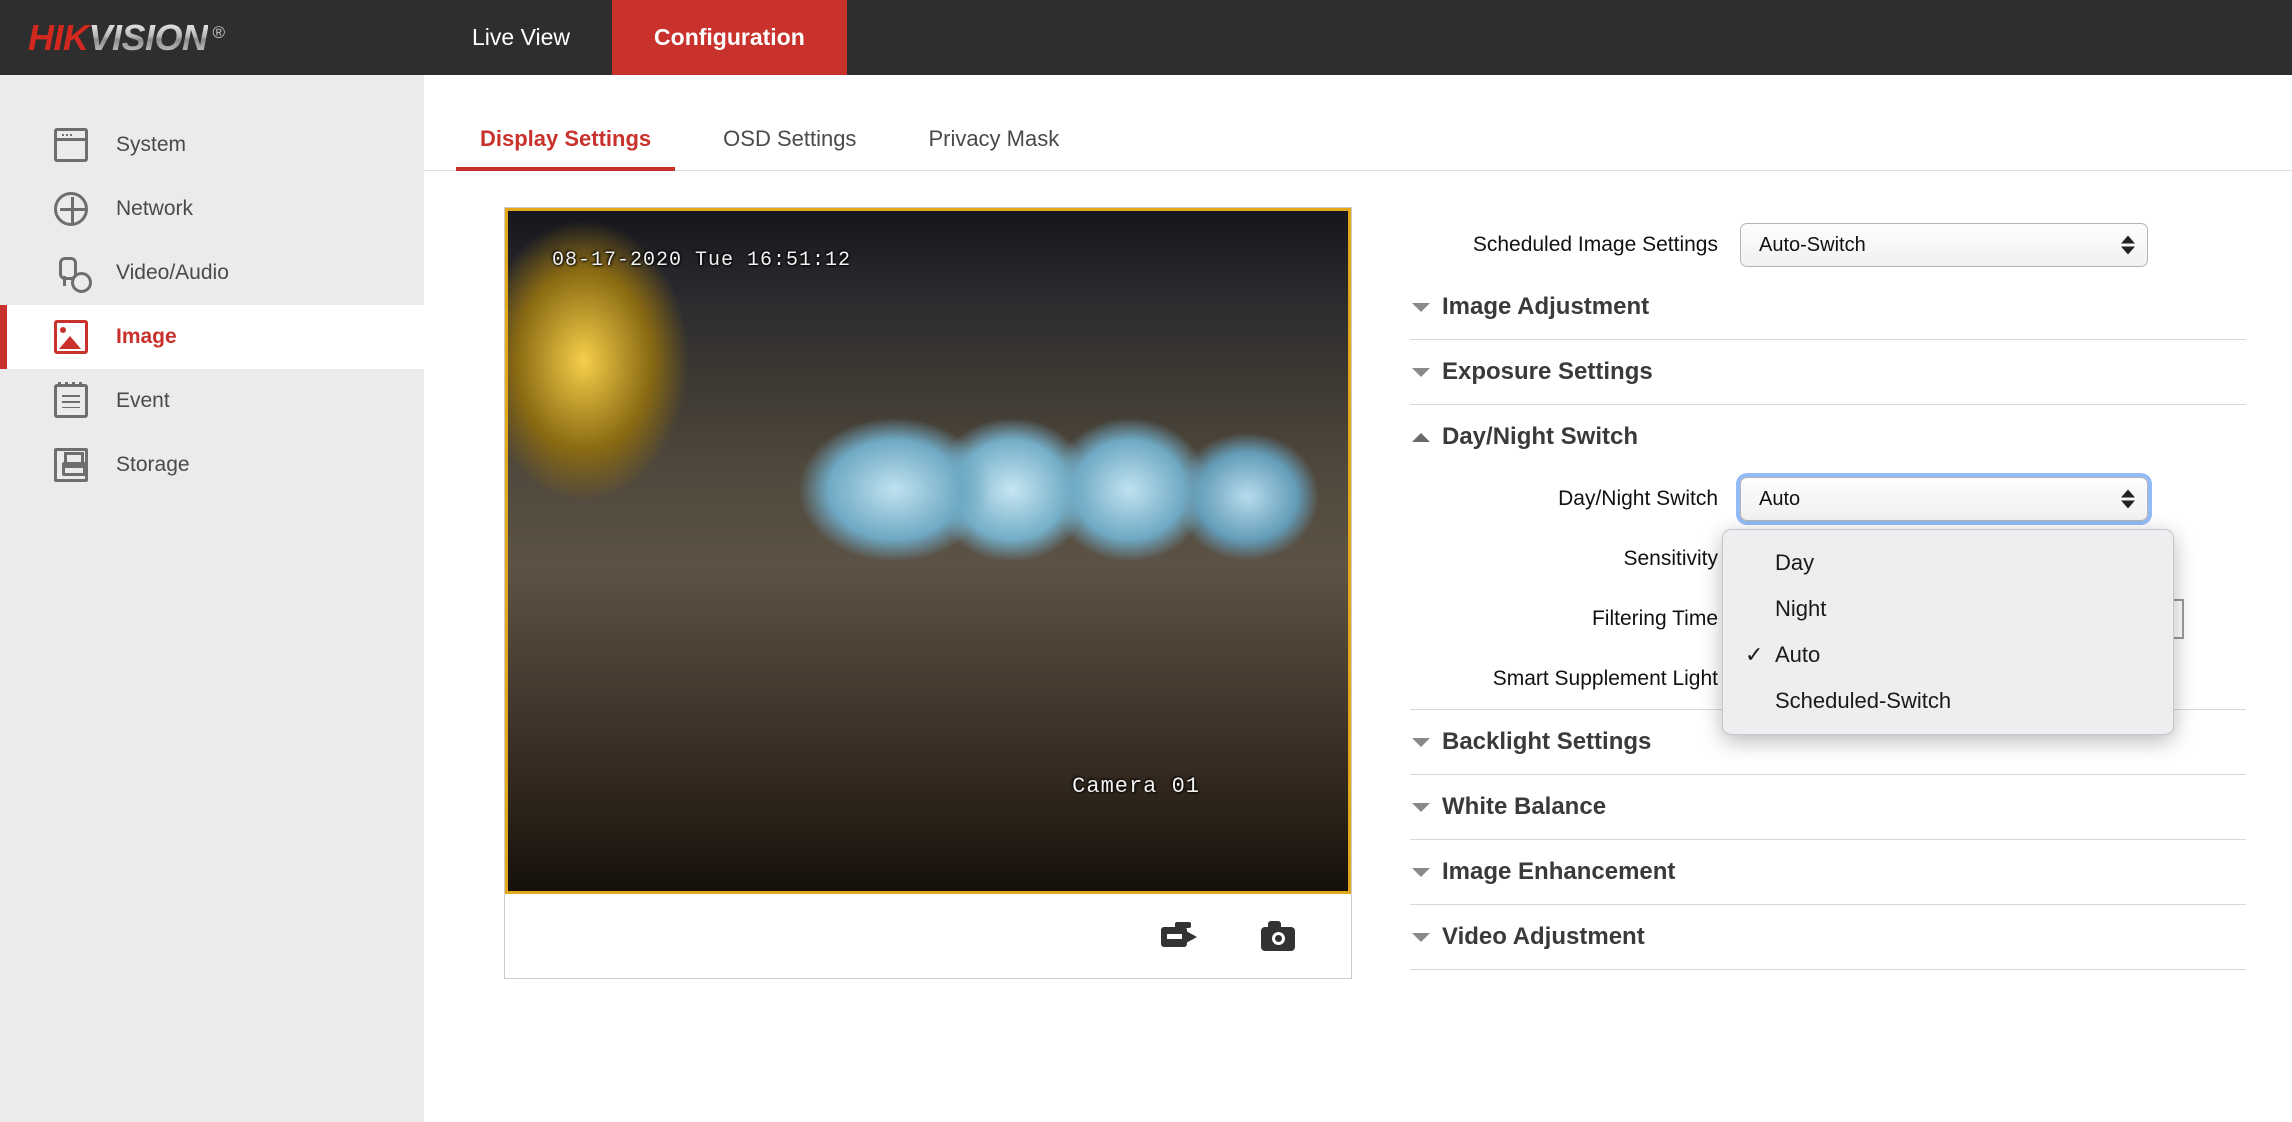  What do you see at coordinates (1547, 741) in the screenshot?
I see `section-title: Backlight Settings` at bounding box center [1547, 741].